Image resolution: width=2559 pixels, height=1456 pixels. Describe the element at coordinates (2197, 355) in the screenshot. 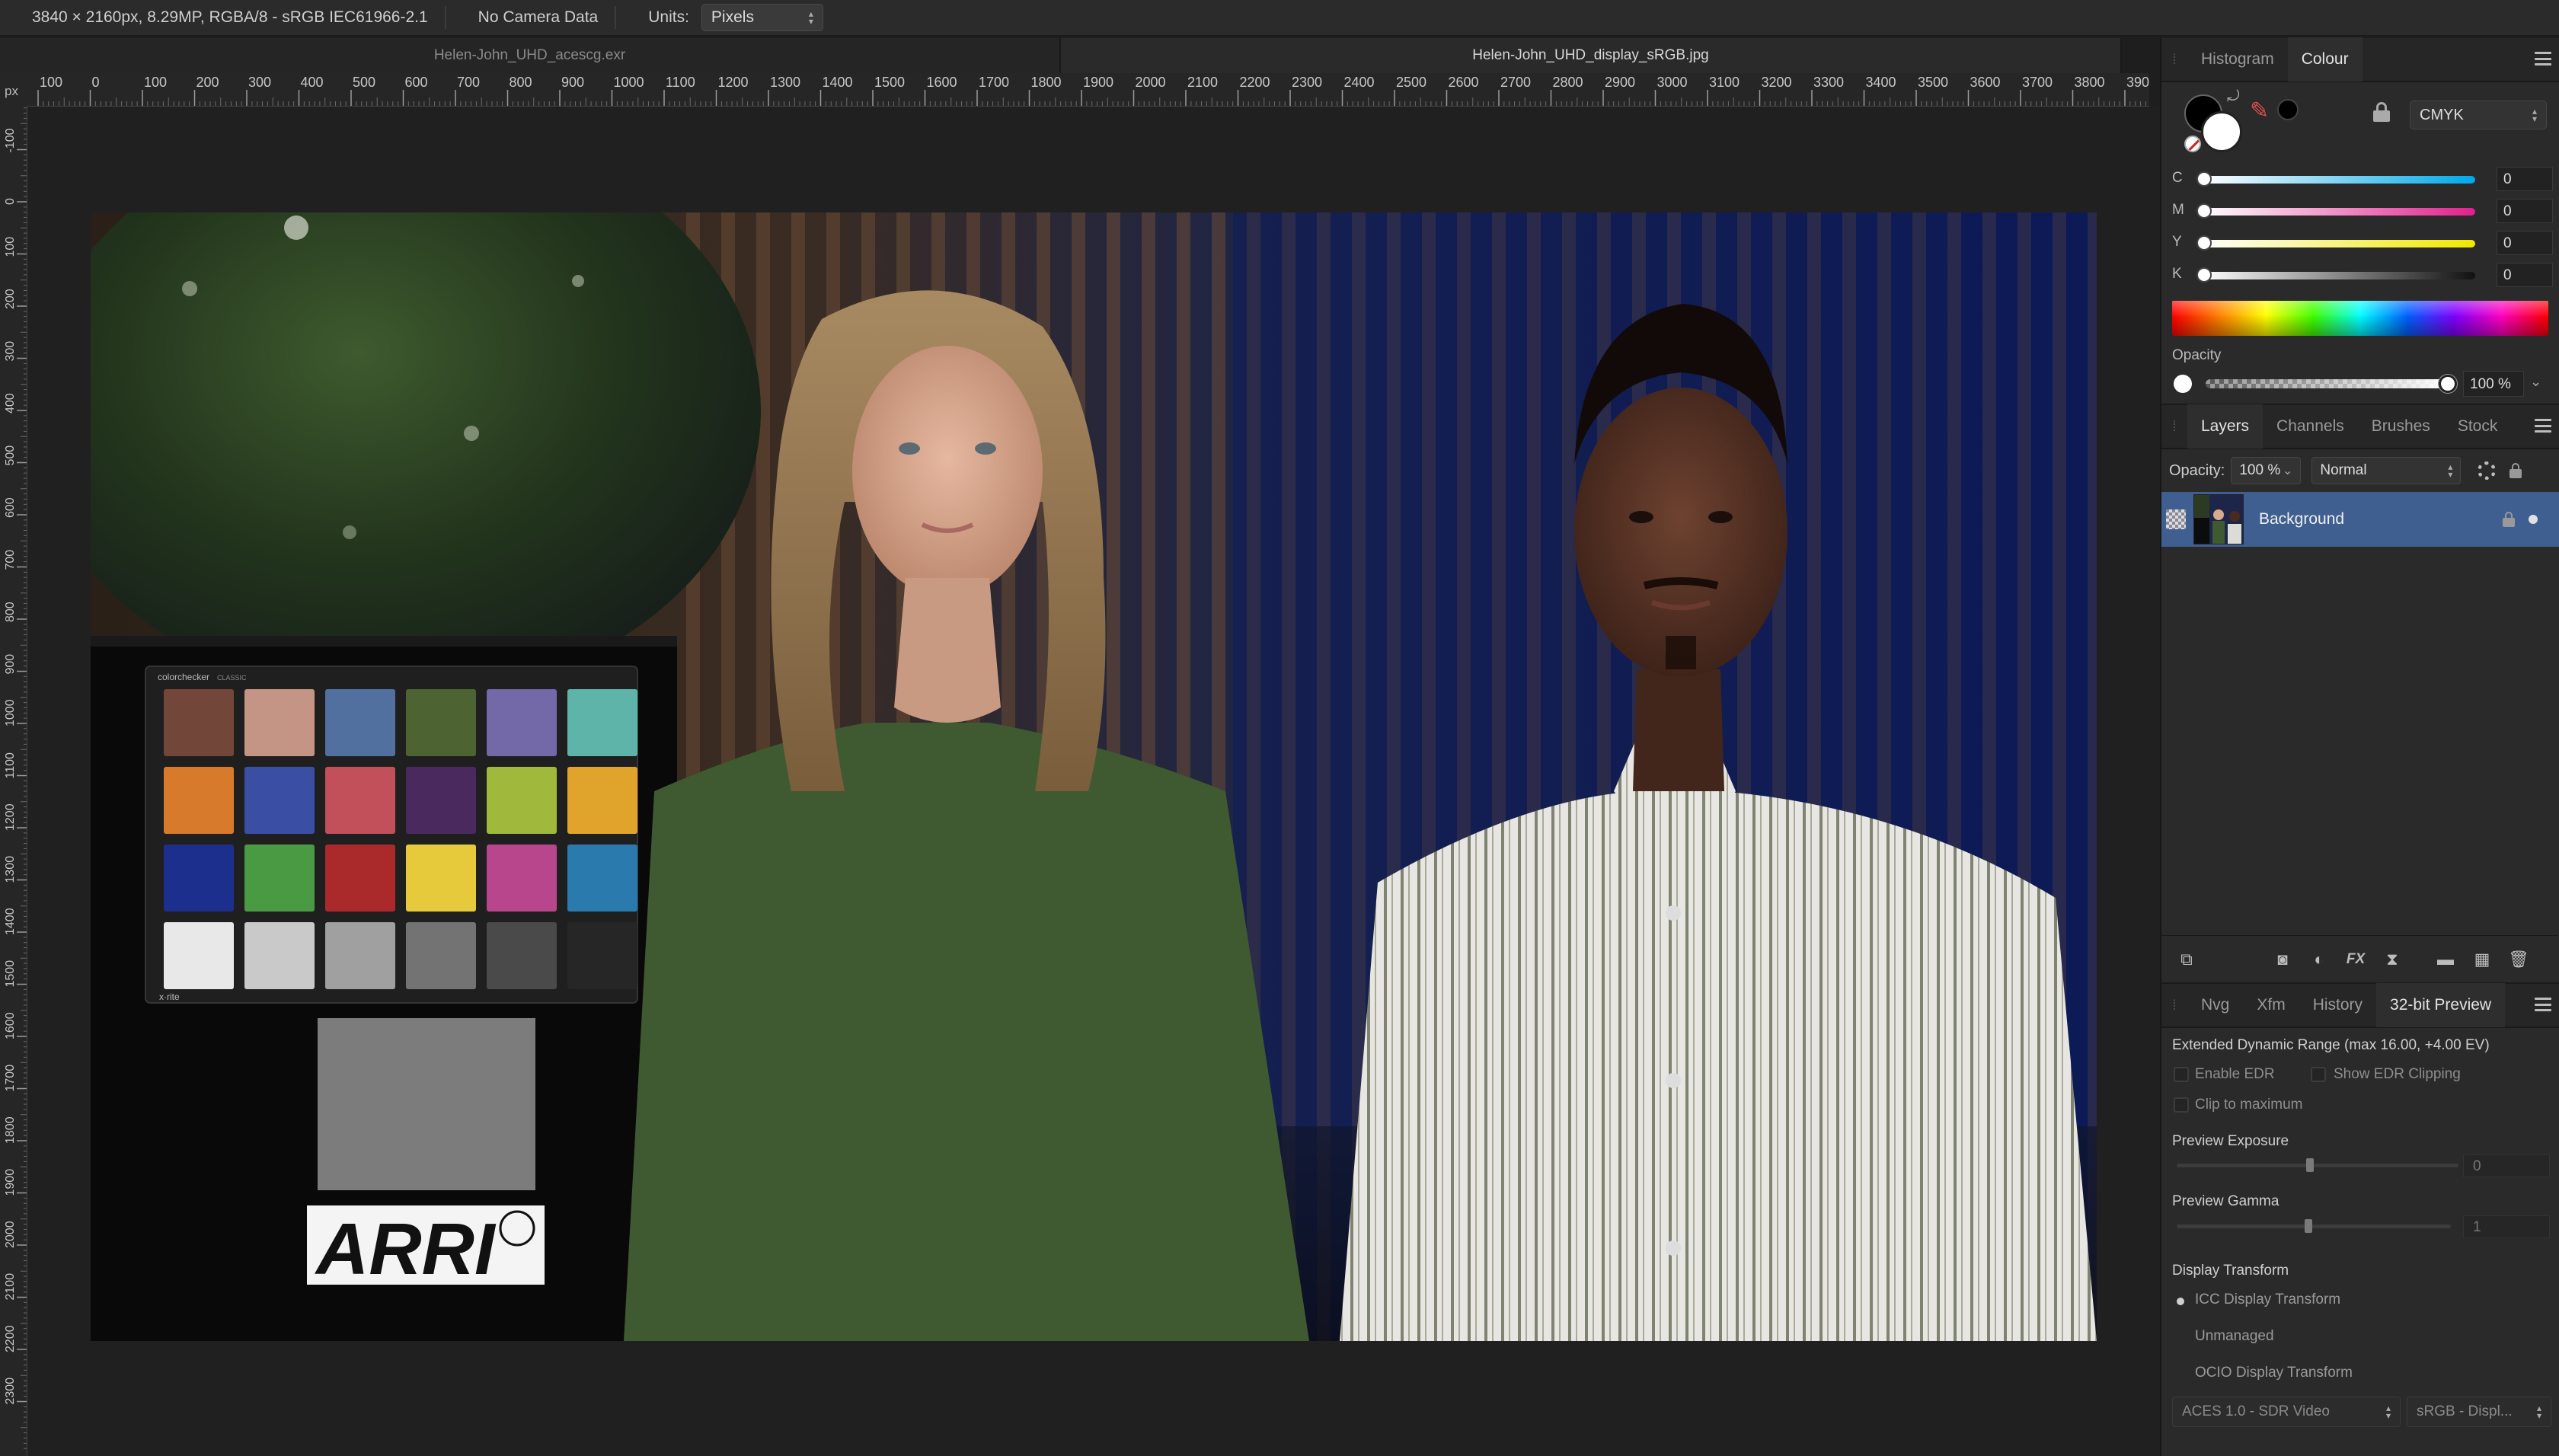

I see `opacity-label: Opacity` at that location.